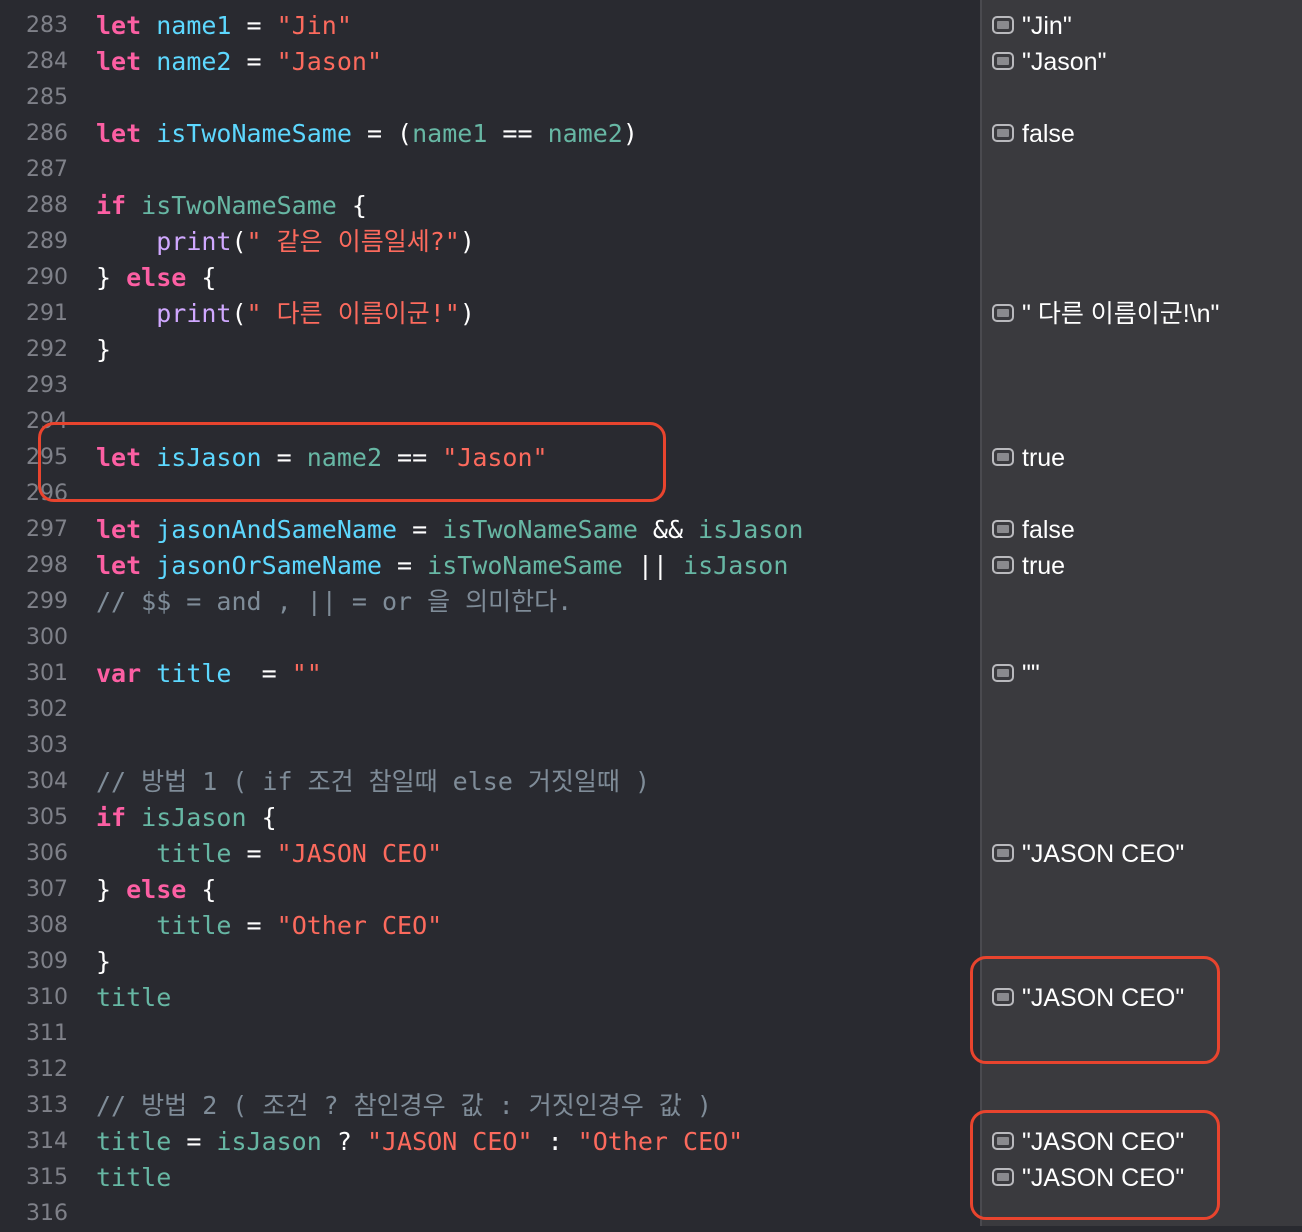 This screenshot has width=1302, height=1232. Describe the element at coordinates (47, 1033) in the screenshot. I see `line-number: 311` at that location.